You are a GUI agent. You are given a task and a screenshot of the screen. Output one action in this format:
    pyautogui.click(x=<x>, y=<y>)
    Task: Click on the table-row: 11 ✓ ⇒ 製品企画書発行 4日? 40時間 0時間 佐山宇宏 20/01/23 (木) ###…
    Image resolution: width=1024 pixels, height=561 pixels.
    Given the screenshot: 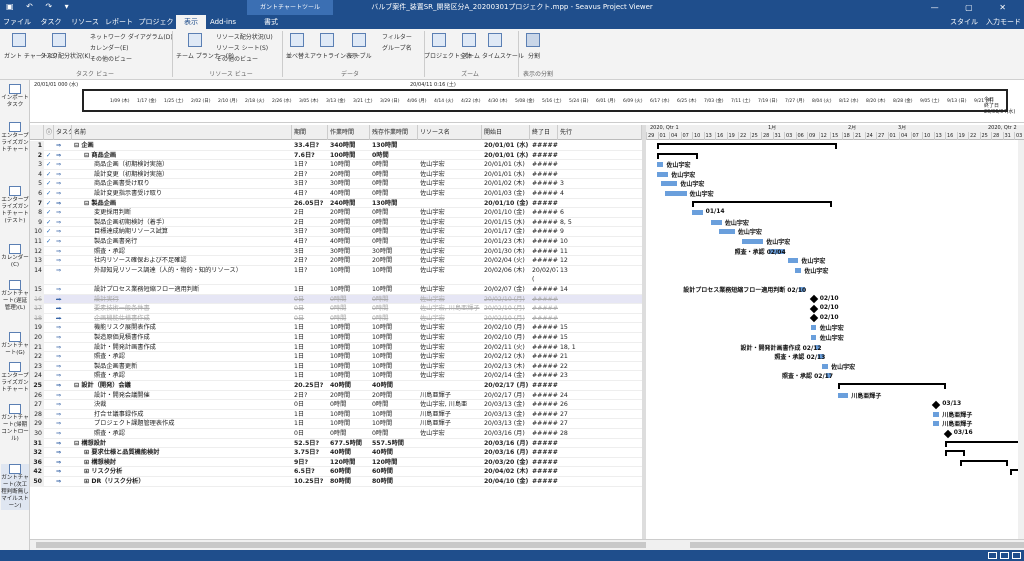 What is the action you would take?
    pyautogui.click(x=336, y=242)
    